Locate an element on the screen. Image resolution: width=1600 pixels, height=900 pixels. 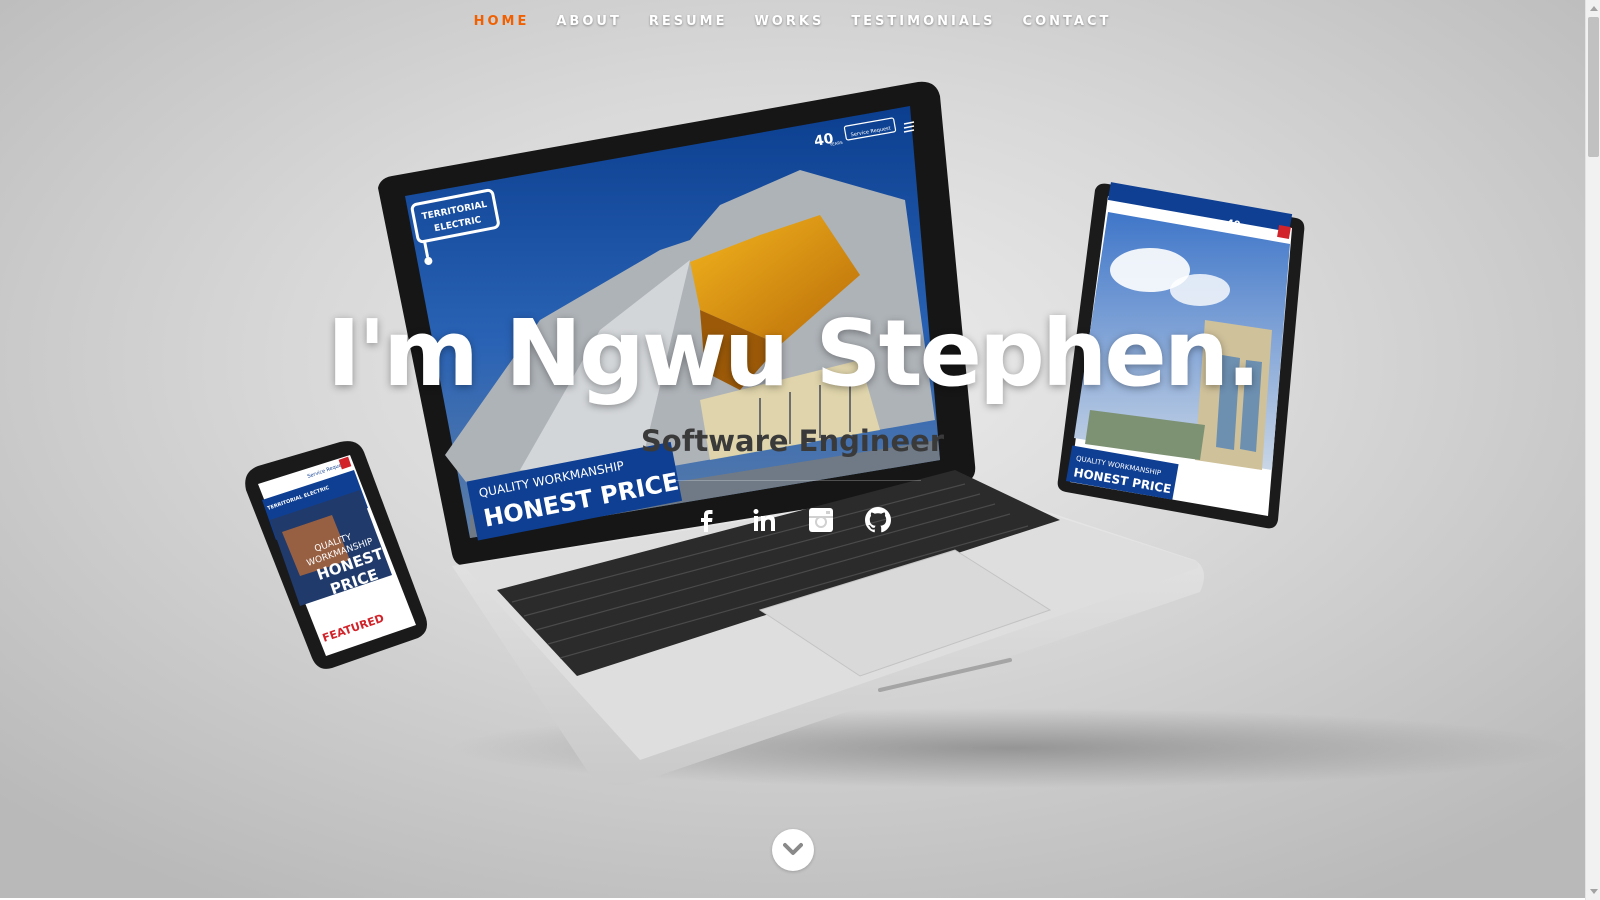
scroll-up-arrow-icon is located at coordinates (1594, 8).